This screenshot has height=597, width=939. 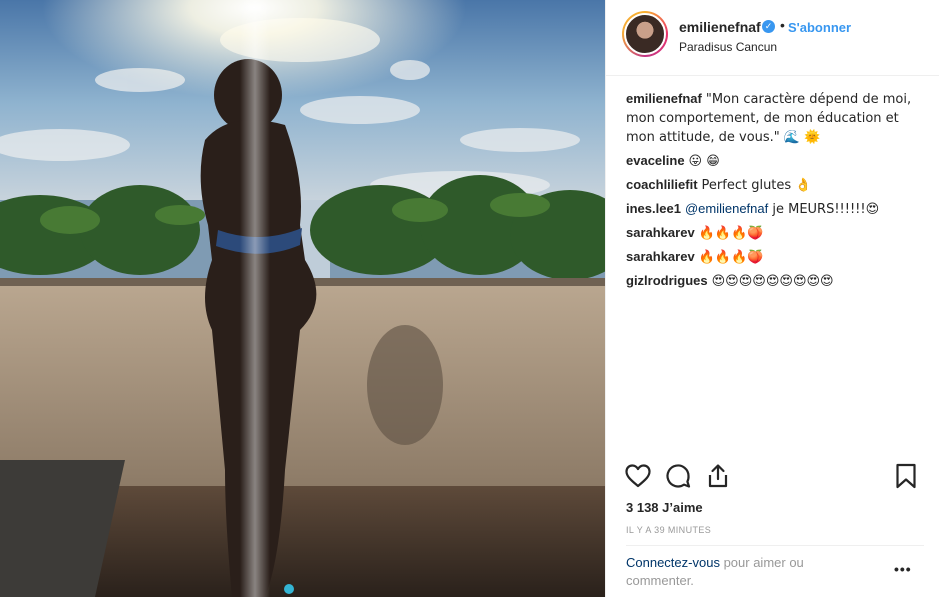 What do you see at coordinates (664, 507) in the screenshot?
I see `likes-count: 3 138 J’aime` at bounding box center [664, 507].